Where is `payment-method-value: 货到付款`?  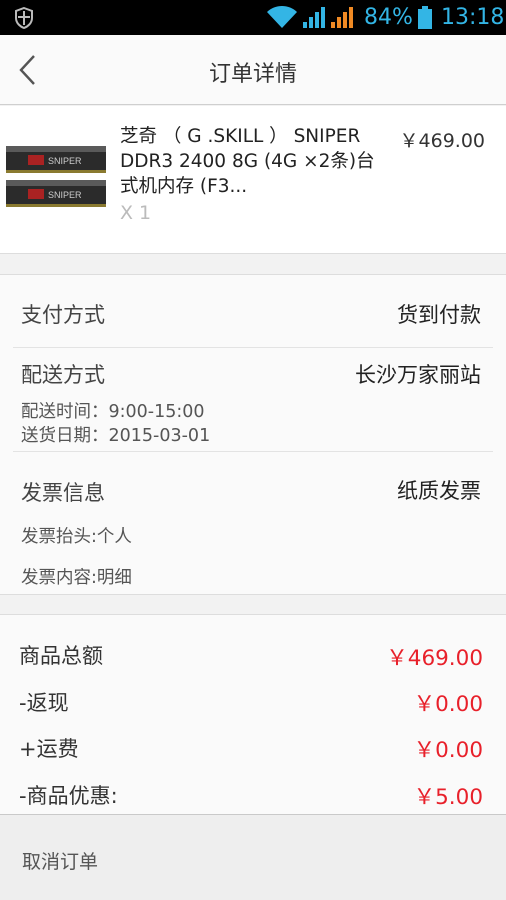 payment-method-value: 货到付款 is located at coordinates (439, 315).